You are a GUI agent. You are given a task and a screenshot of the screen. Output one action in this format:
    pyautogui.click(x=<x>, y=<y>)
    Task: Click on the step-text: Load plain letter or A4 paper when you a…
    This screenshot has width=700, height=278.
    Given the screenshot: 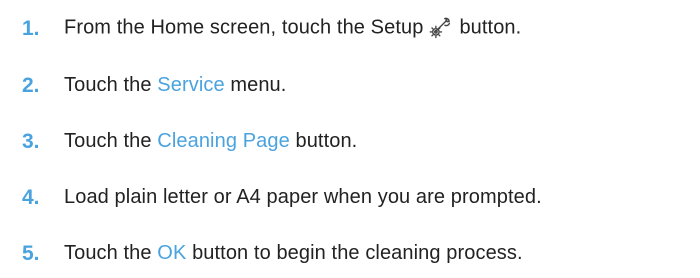 What is the action you would take?
    pyautogui.click(x=303, y=197)
    